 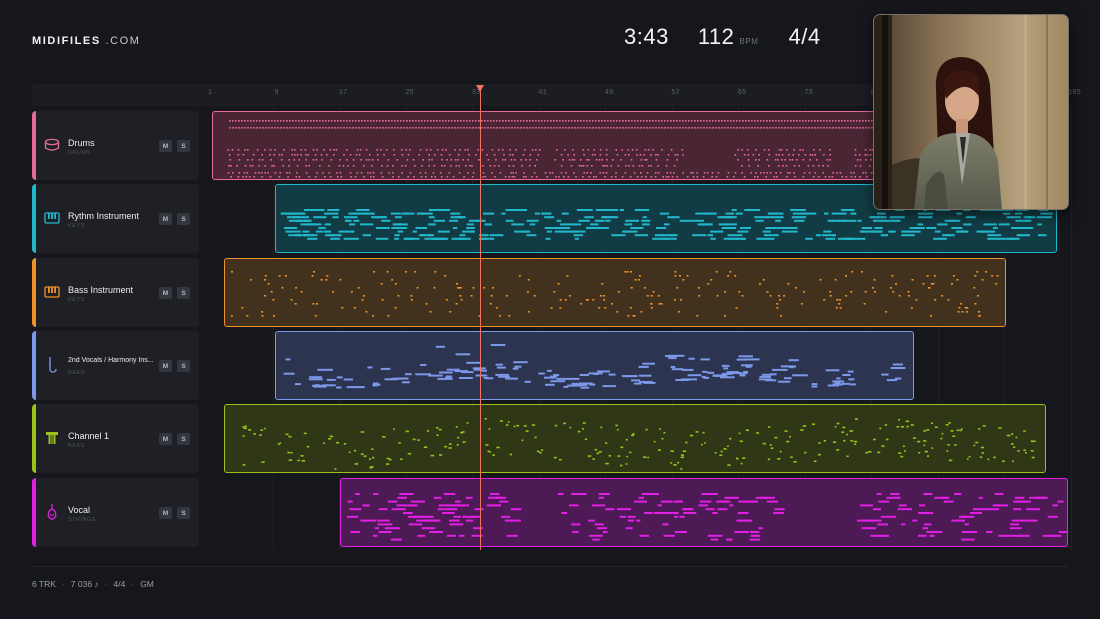 What do you see at coordinates (44, 584) in the screenshot?
I see `track-count: 6 TRK` at bounding box center [44, 584].